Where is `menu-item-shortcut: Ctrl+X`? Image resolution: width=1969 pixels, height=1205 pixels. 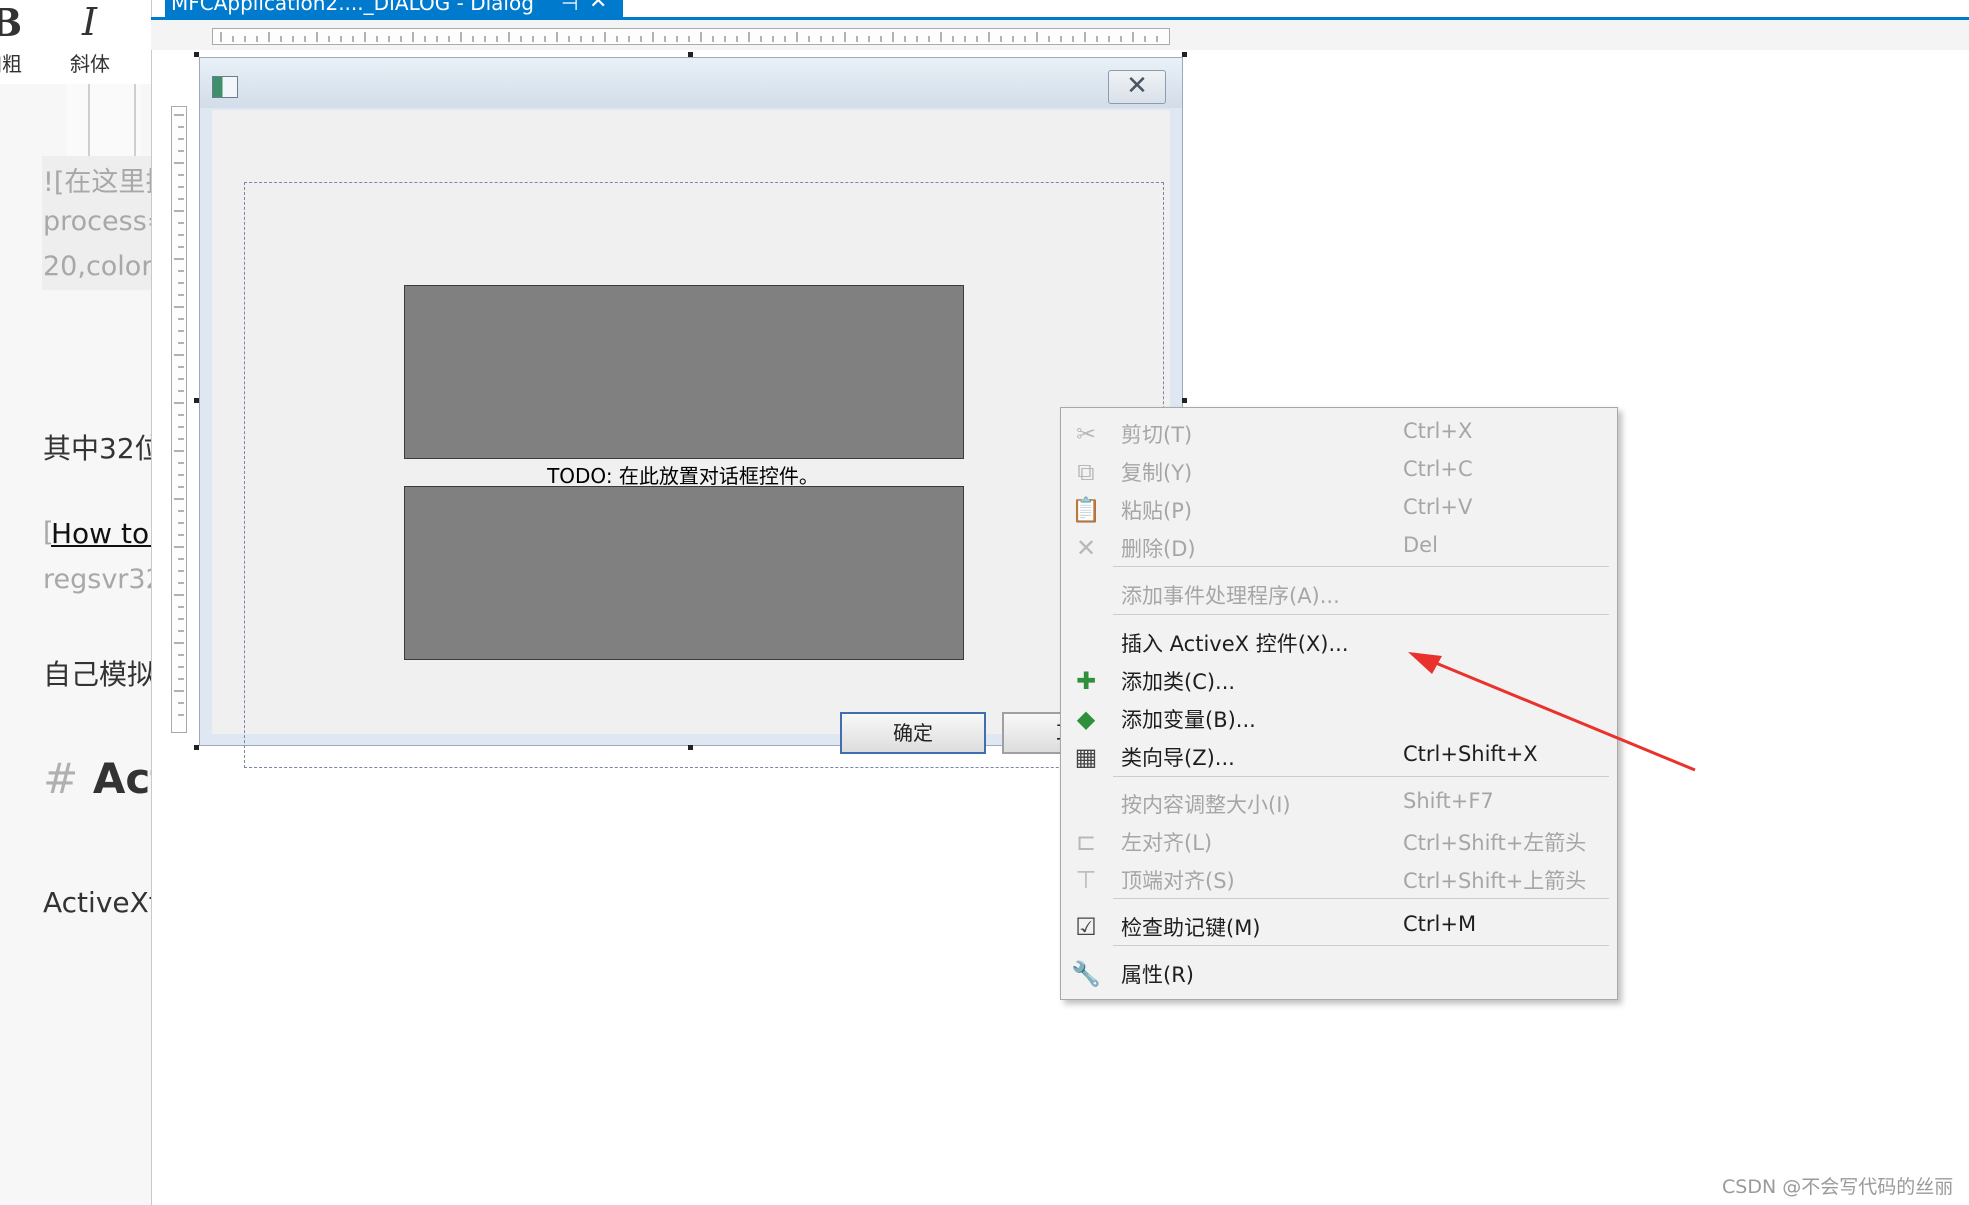 menu-item-shortcut: Ctrl+X is located at coordinates (1438, 431).